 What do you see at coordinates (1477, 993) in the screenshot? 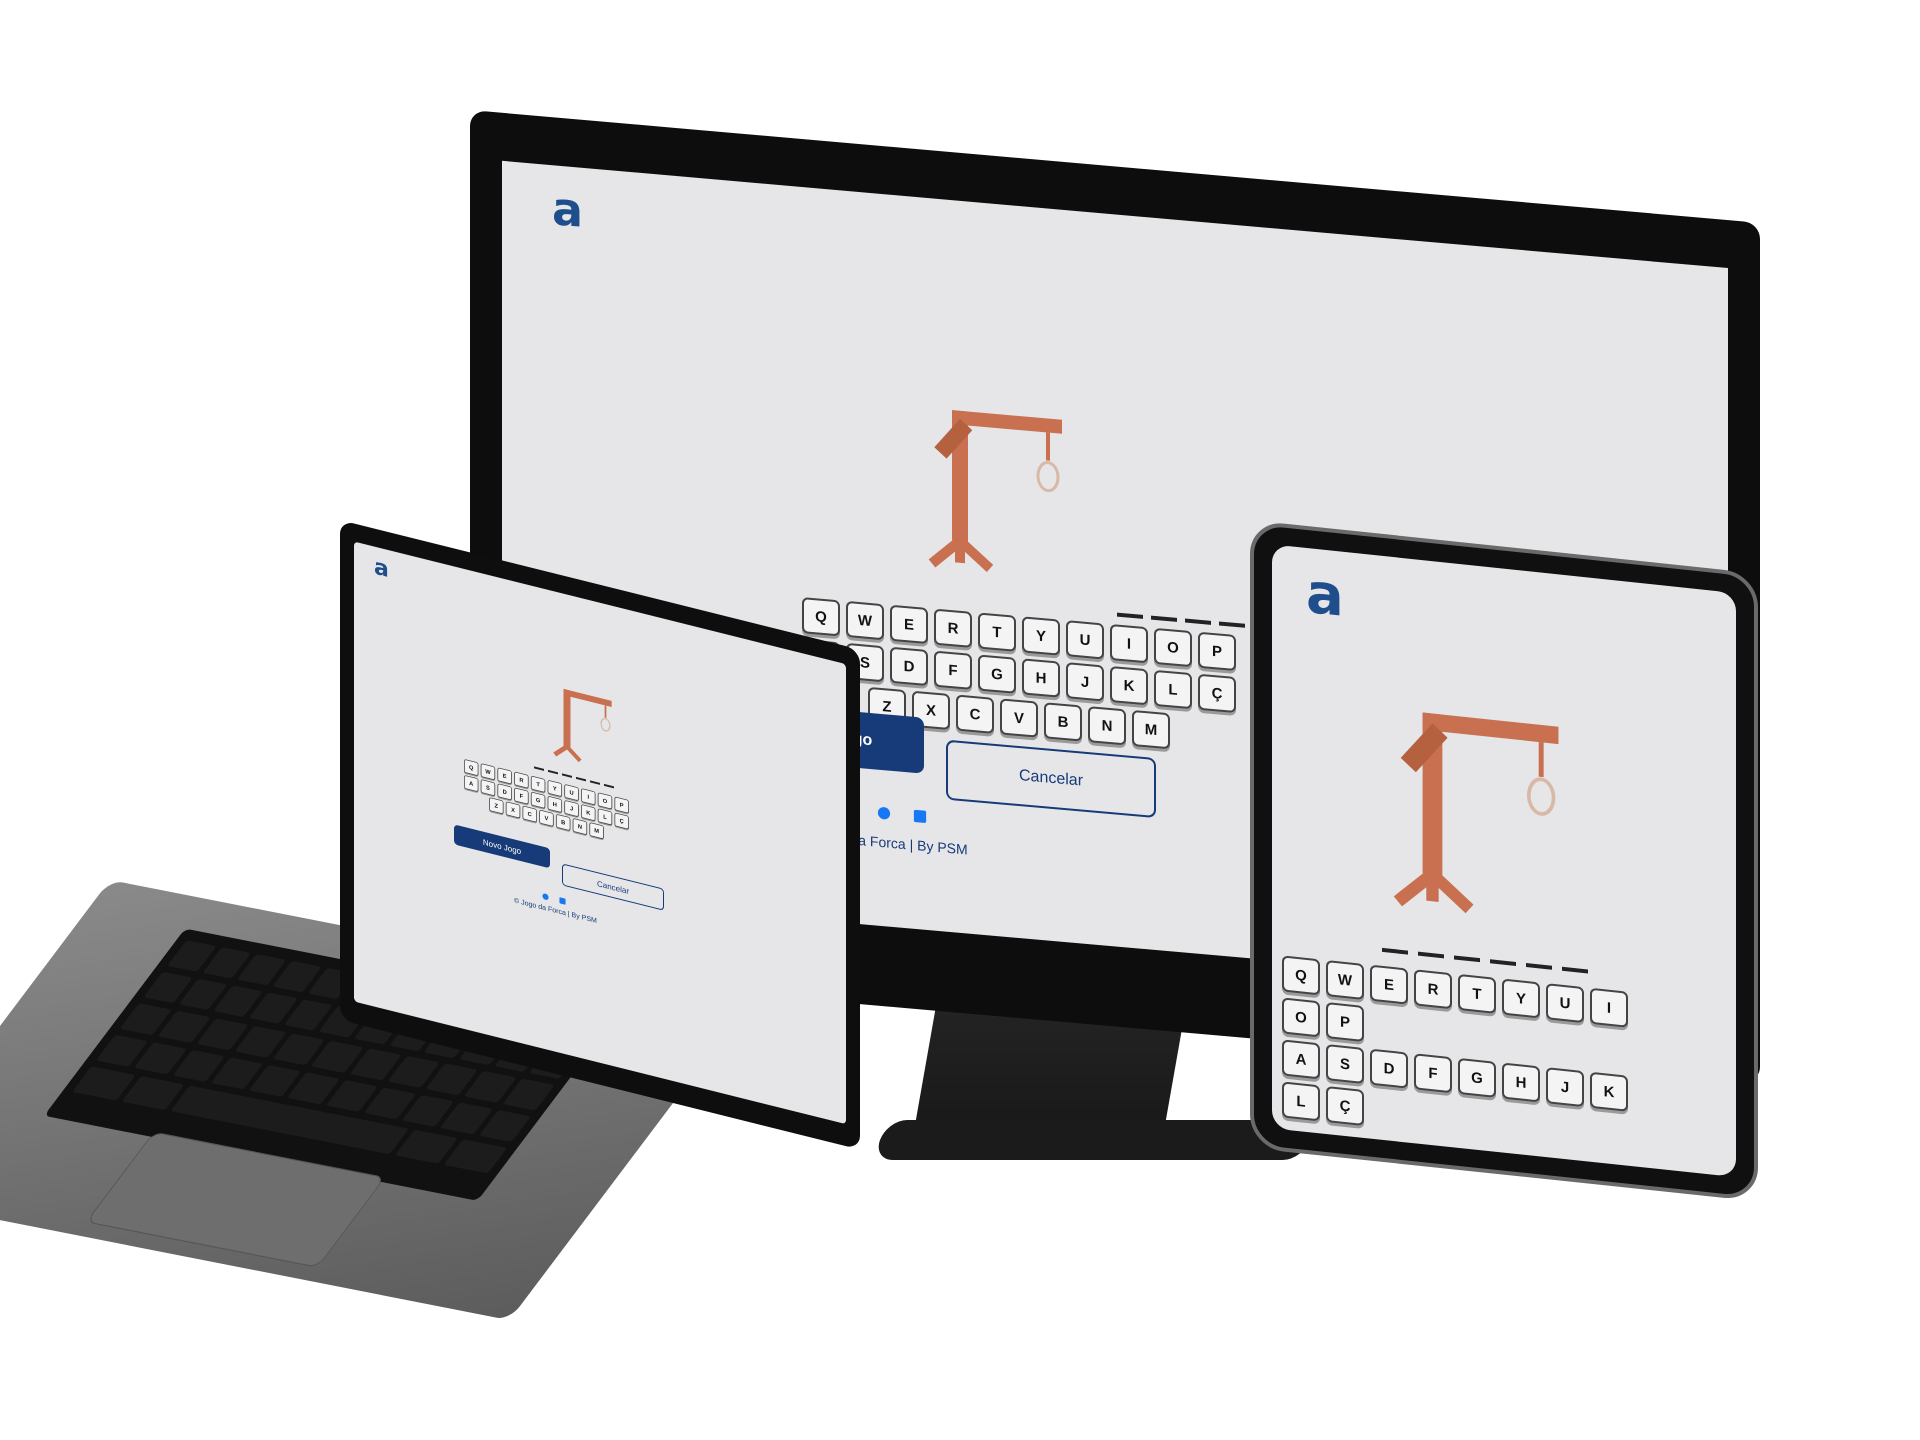
I see `tablet-key-t: T` at bounding box center [1477, 993].